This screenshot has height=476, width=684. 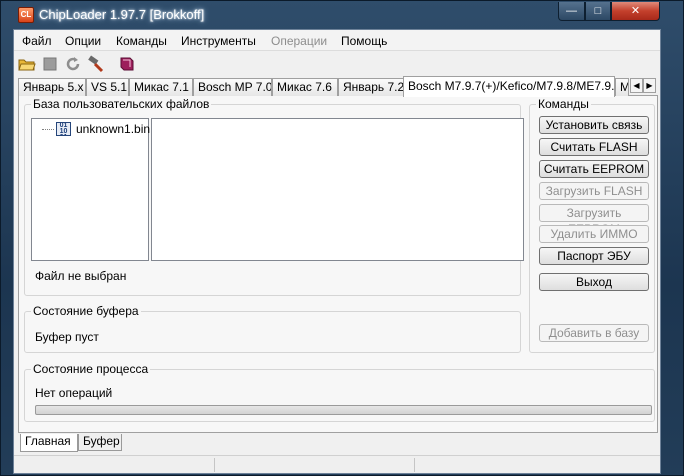 I want to click on tab-yanvar-5x: Январь 5.x, so click(x=52, y=87).